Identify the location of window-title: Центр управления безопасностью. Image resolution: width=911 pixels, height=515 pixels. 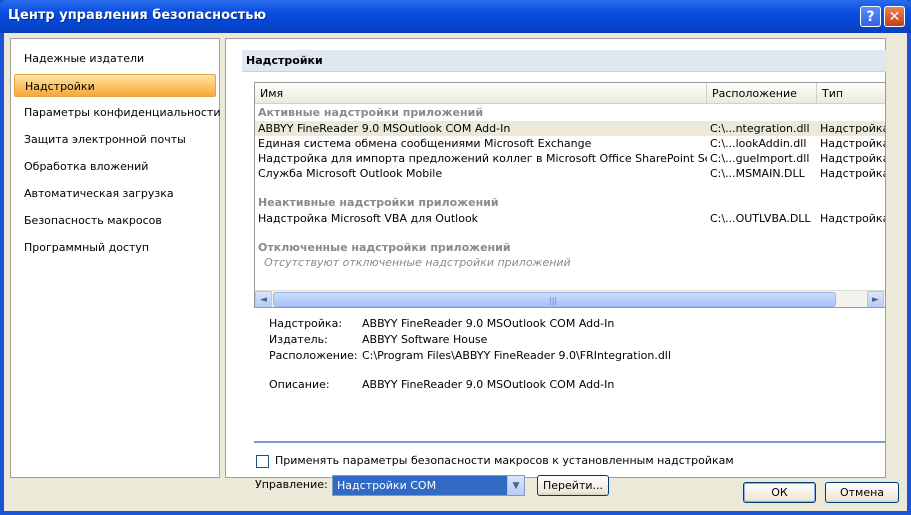
(137, 15).